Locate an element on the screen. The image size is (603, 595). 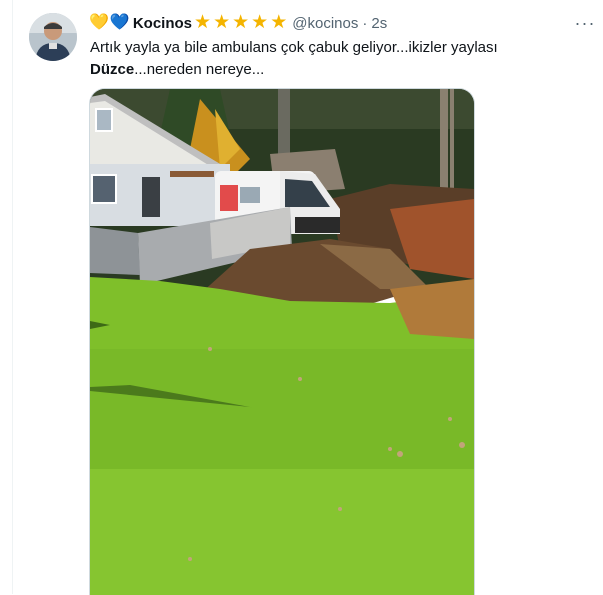
display-name: Kocinos is located at coordinates (162, 23).